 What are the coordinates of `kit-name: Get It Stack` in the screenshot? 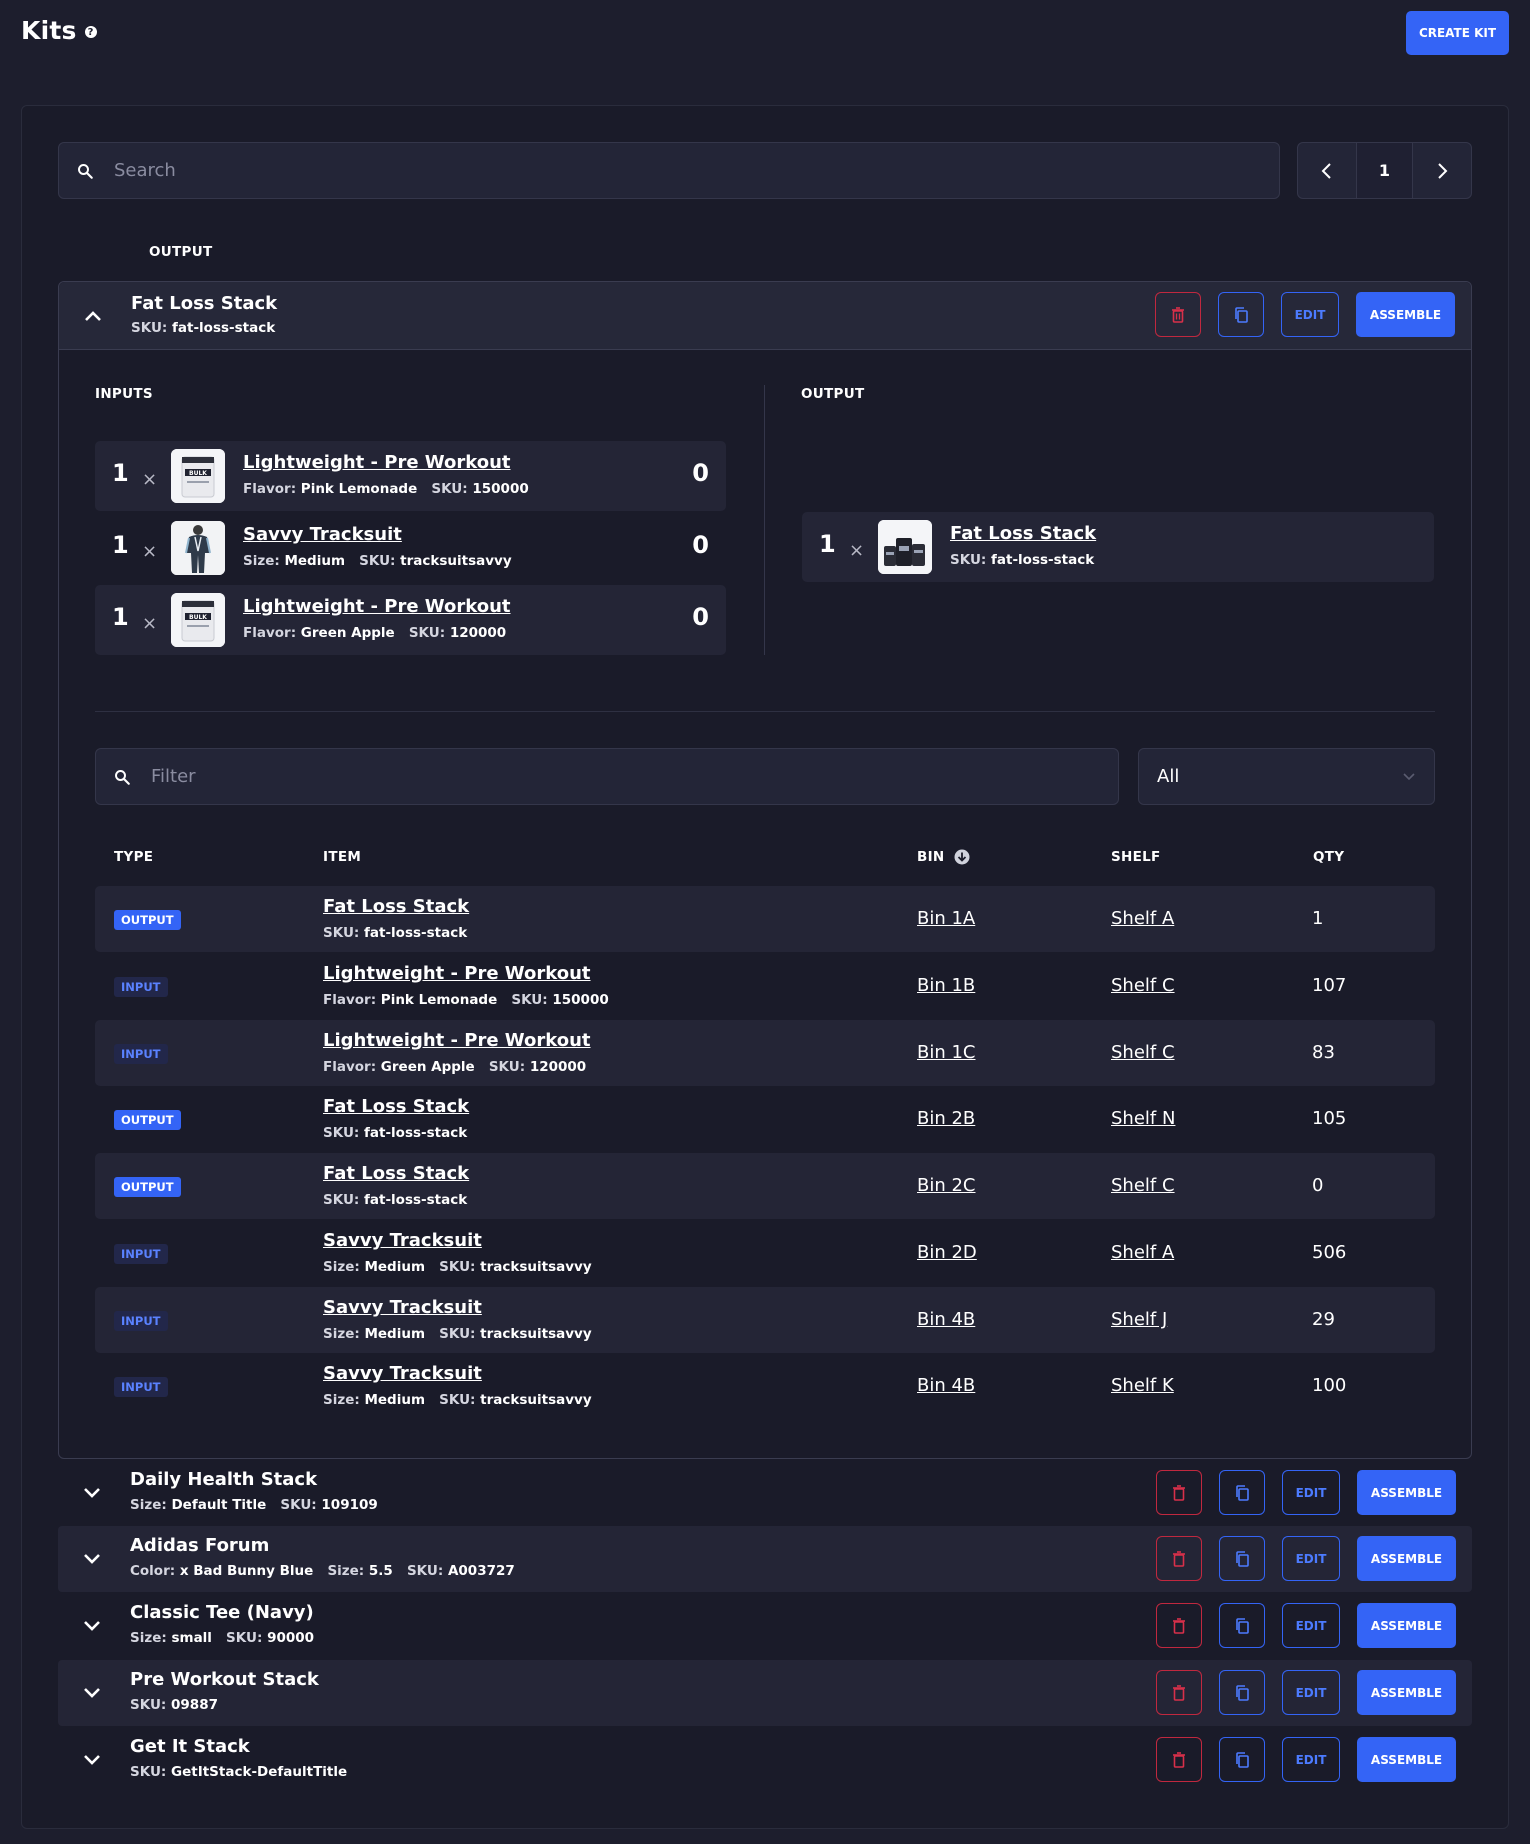 It's located at (190, 1746).